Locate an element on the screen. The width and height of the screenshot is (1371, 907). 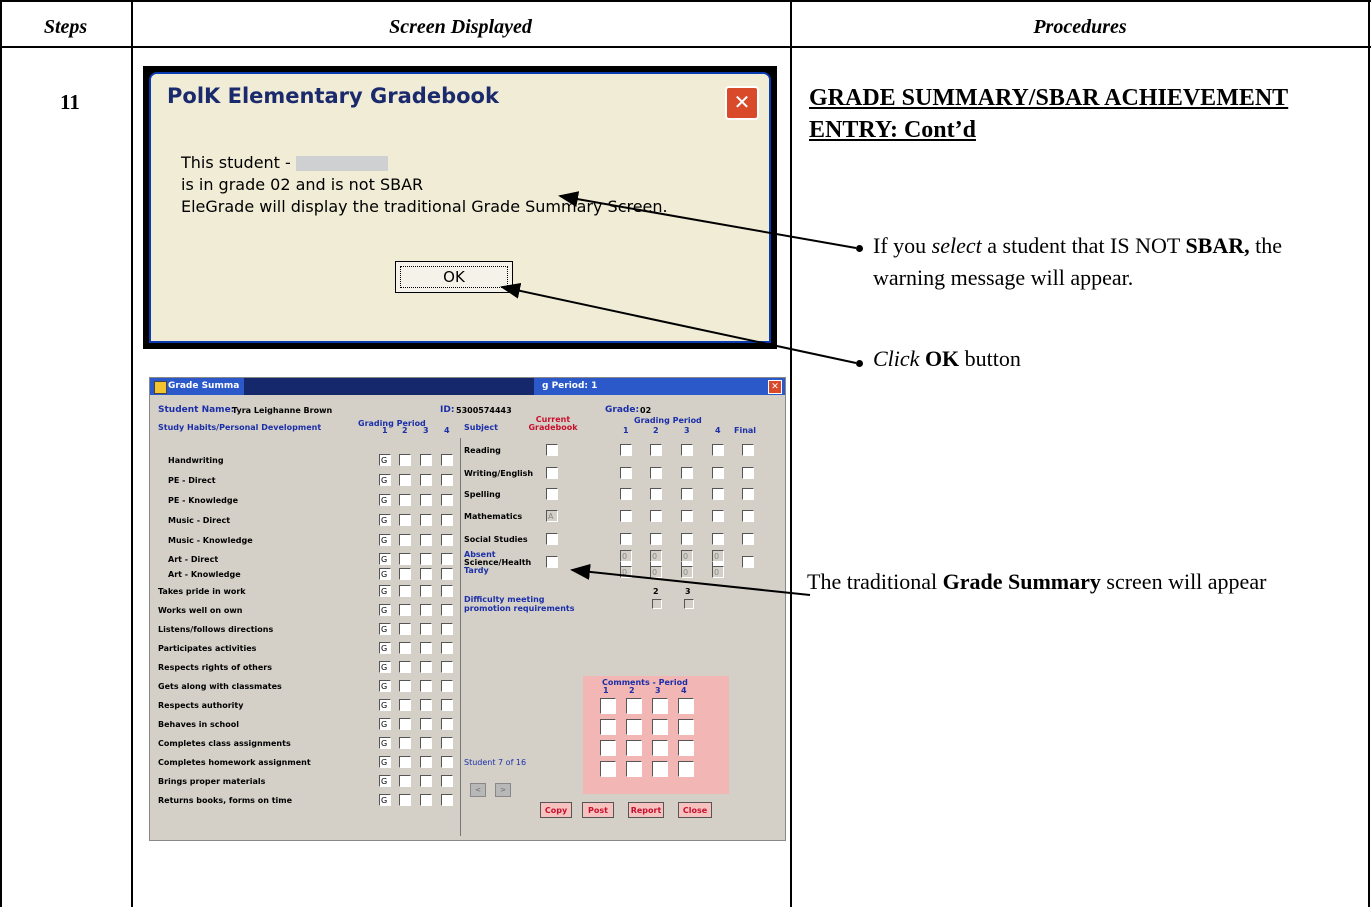
annotation-arrows is located at coordinates (678, 393).